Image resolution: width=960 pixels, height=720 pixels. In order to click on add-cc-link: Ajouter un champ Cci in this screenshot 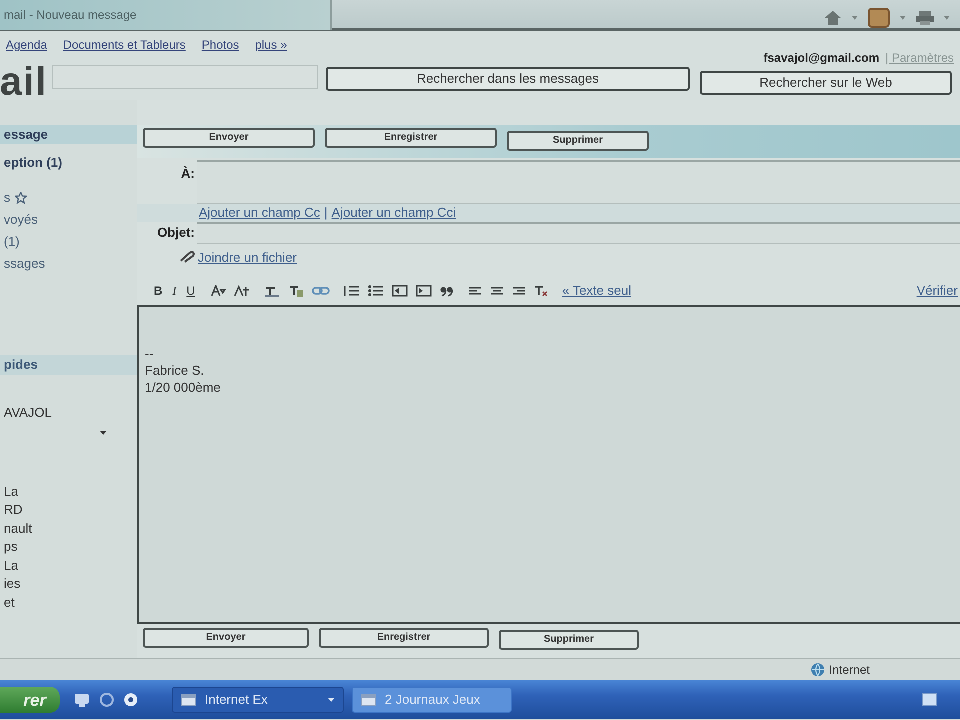, I will do `click(394, 212)`.